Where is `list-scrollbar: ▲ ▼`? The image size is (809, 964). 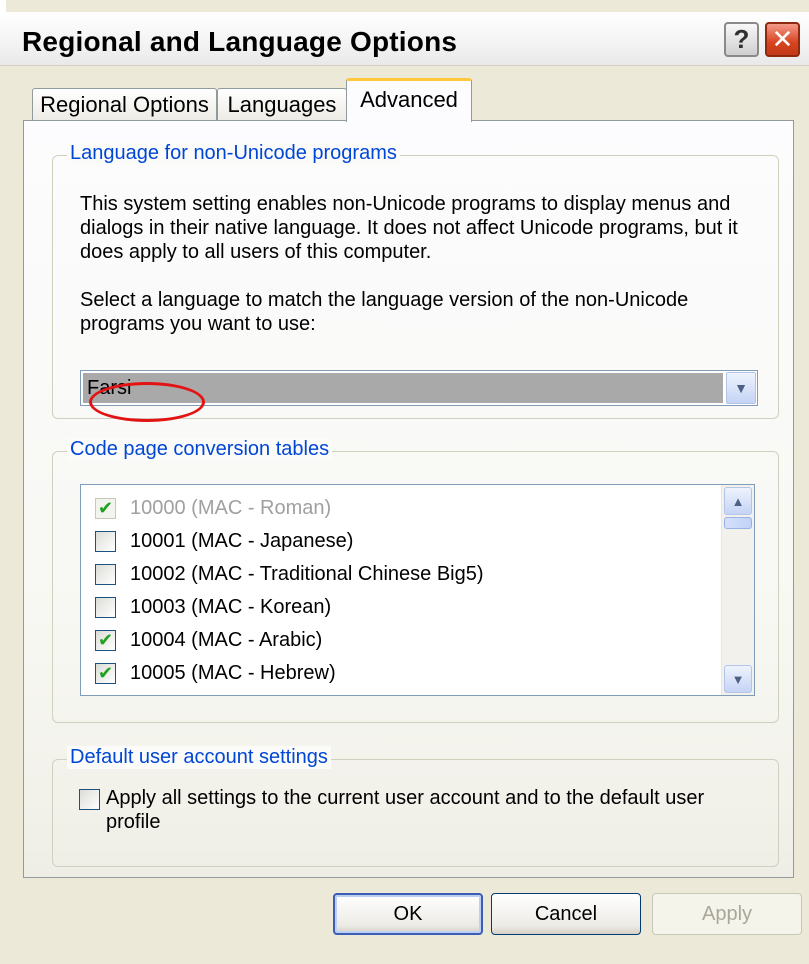 list-scrollbar: ▲ ▼ is located at coordinates (737, 590).